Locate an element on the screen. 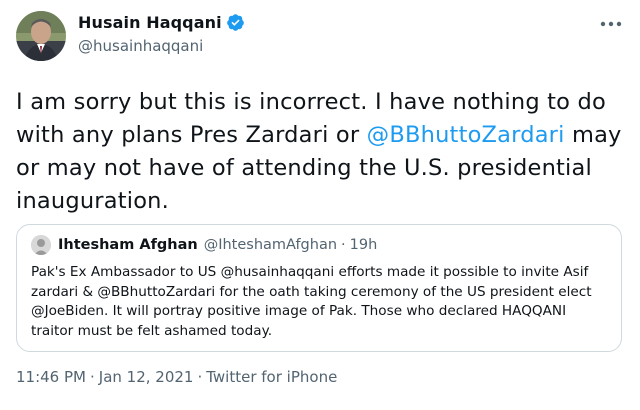 The image size is (640, 410). tweet-meta: 11:46 PM · Jan 12, 2021 · Twitter for iPhone is located at coordinates (176, 377).